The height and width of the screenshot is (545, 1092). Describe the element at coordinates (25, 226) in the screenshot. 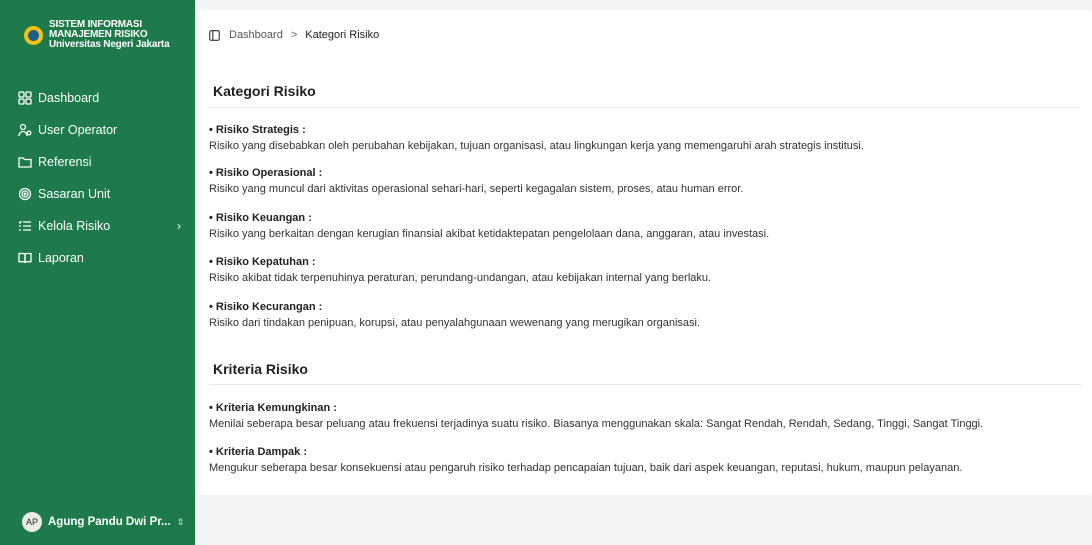

I see `list-icon` at that location.